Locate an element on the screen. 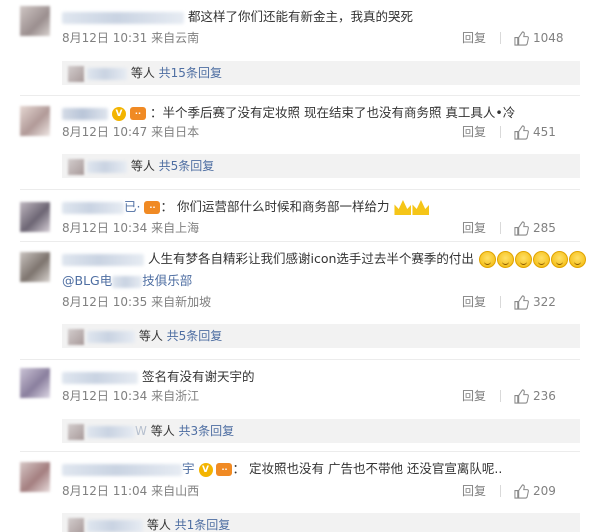 Image resolution: width=590 pixels, height=532 pixels. comment-location: 来自云南 is located at coordinates (175, 38).